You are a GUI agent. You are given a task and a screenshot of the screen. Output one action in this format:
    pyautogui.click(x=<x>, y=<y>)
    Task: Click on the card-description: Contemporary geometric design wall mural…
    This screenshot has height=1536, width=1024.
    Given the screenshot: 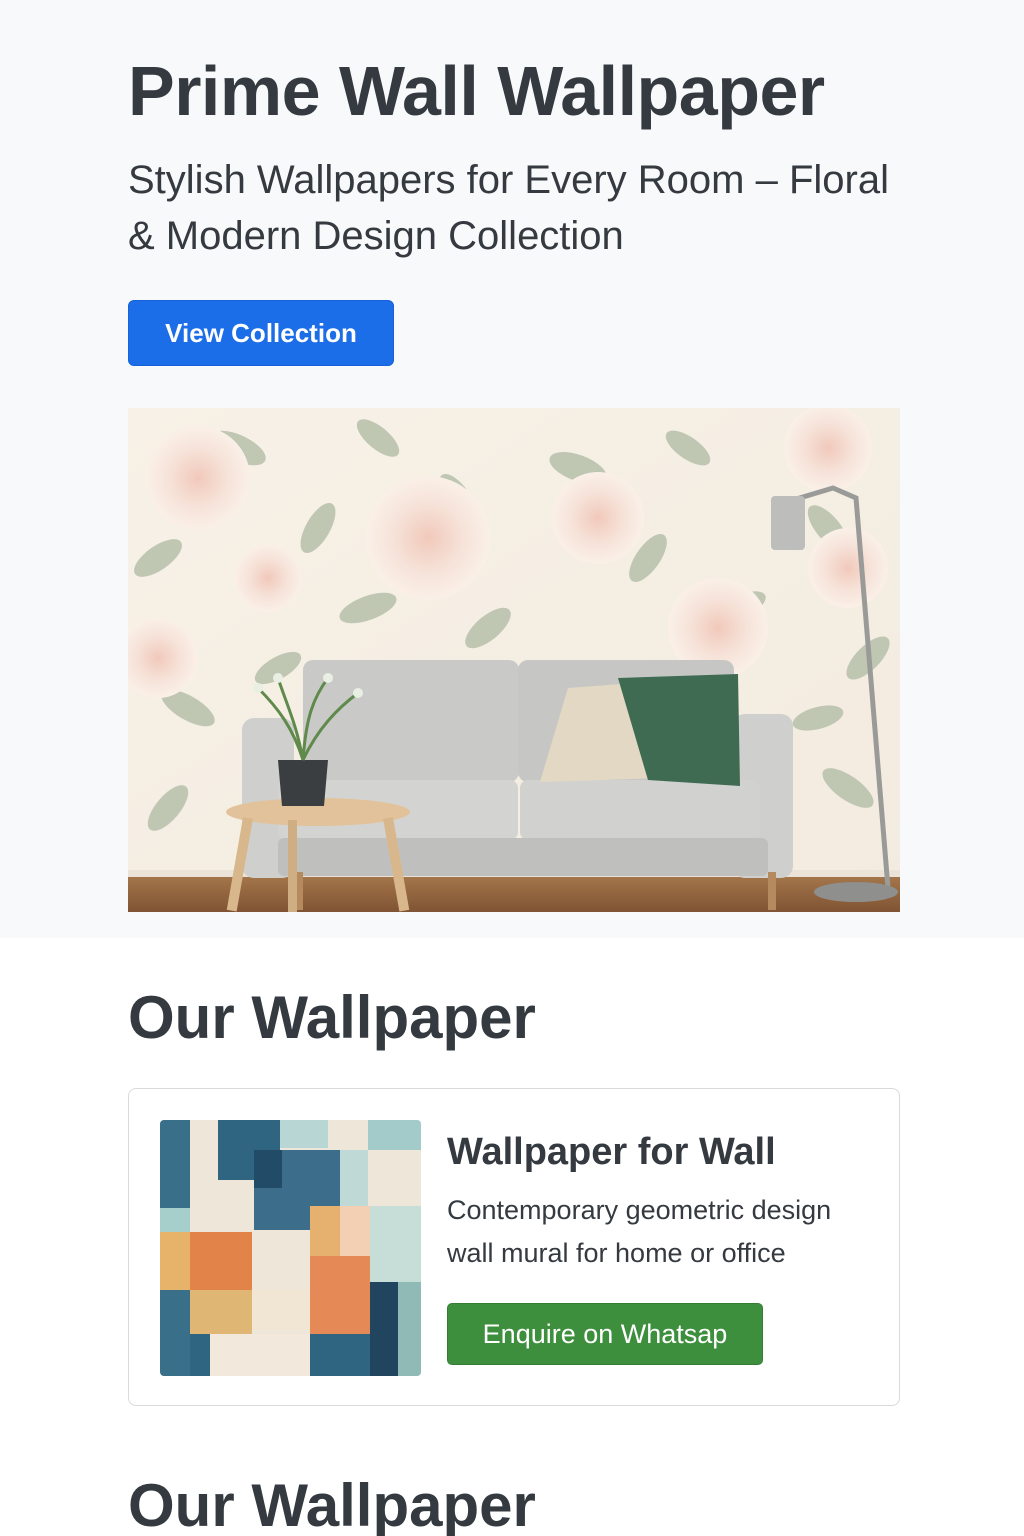 What is the action you would take?
    pyautogui.click(x=639, y=1231)
    